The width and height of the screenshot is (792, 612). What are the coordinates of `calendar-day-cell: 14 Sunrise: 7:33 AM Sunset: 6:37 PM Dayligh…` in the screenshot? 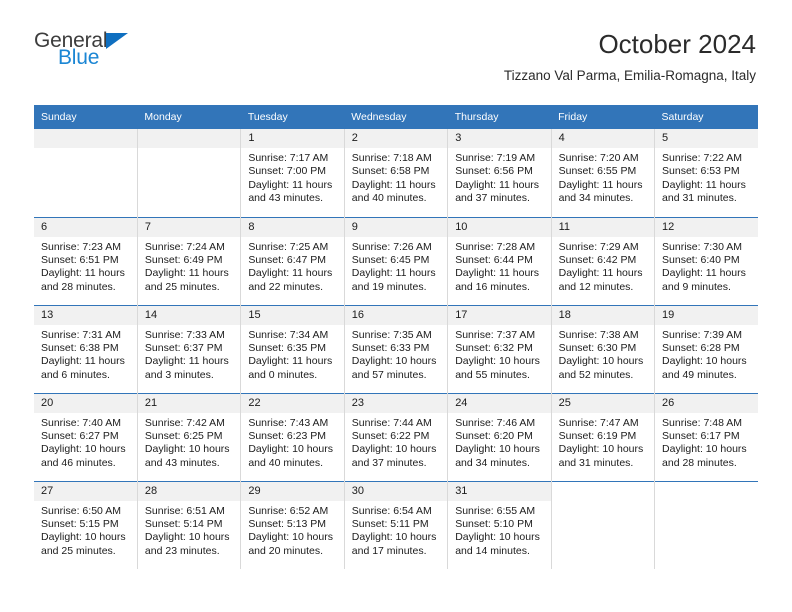 It's located at (189, 348).